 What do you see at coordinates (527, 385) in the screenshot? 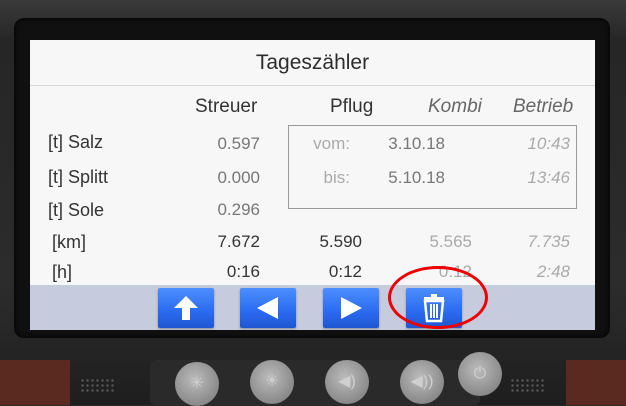
I see `speaker-grill-right` at bounding box center [527, 385].